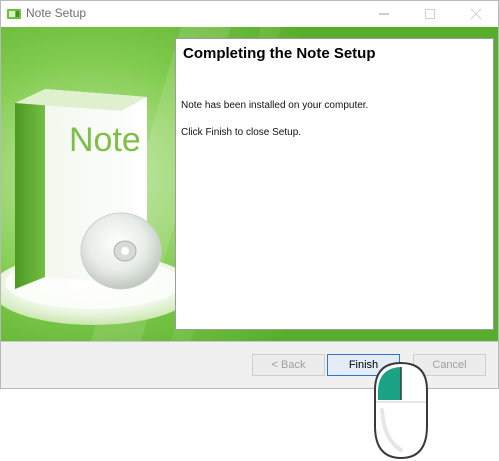 The image size is (499, 461). I want to click on close-button, so click(476, 14).